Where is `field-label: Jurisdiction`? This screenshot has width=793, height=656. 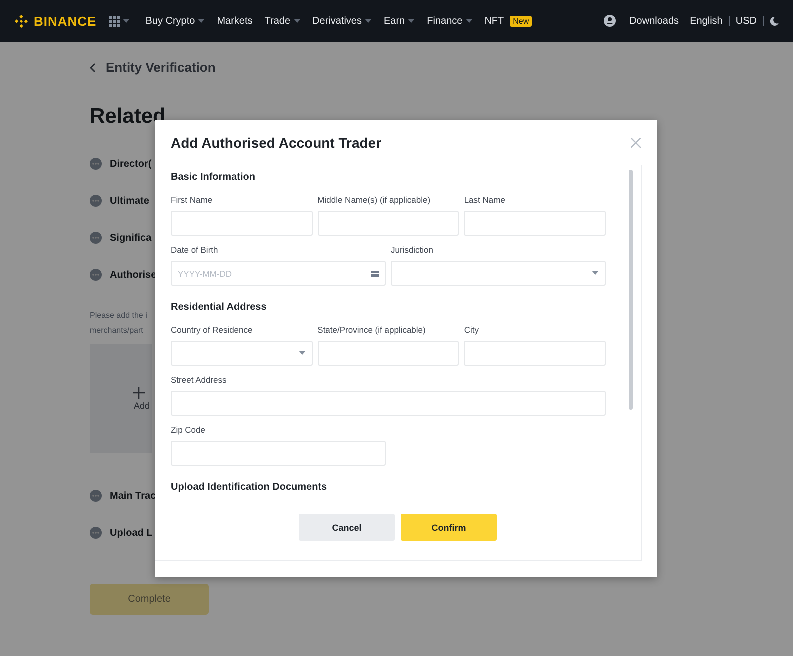 field-label: Jurisdiction is located at coordinates (413, 250).